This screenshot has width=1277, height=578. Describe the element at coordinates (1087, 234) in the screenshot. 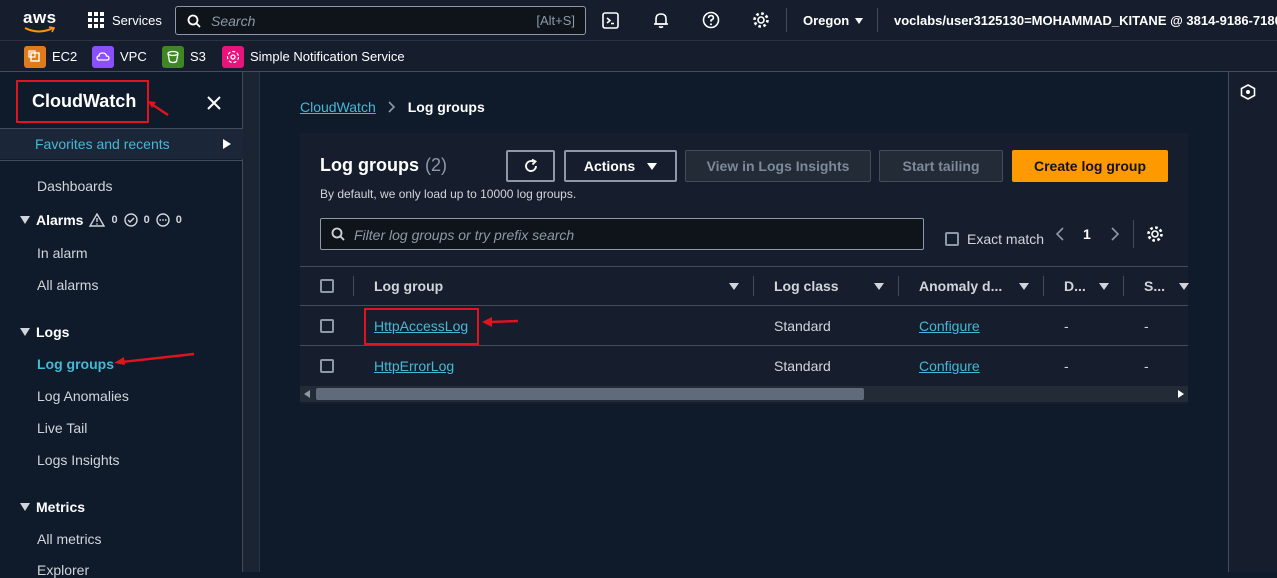

I see `page-number: 1` at that location.